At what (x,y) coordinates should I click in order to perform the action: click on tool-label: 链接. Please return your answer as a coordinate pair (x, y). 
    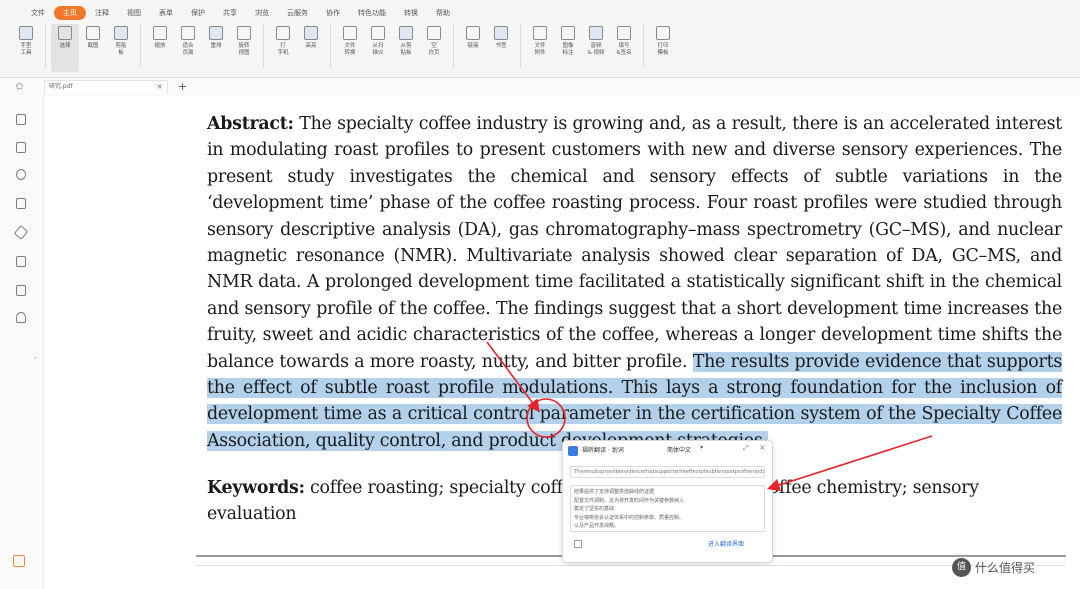
    Looking at the image, I should click on (473, 46).